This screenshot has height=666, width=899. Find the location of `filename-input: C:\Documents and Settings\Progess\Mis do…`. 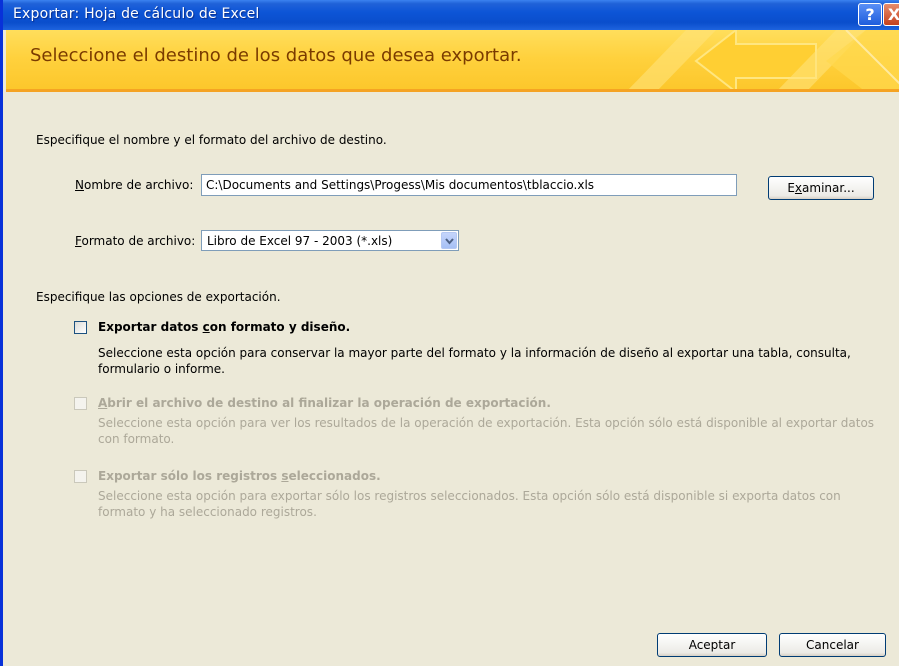

filename-input: C:\Documents and Settings\Progess\Mis do… is located at coordinates (469, 185).